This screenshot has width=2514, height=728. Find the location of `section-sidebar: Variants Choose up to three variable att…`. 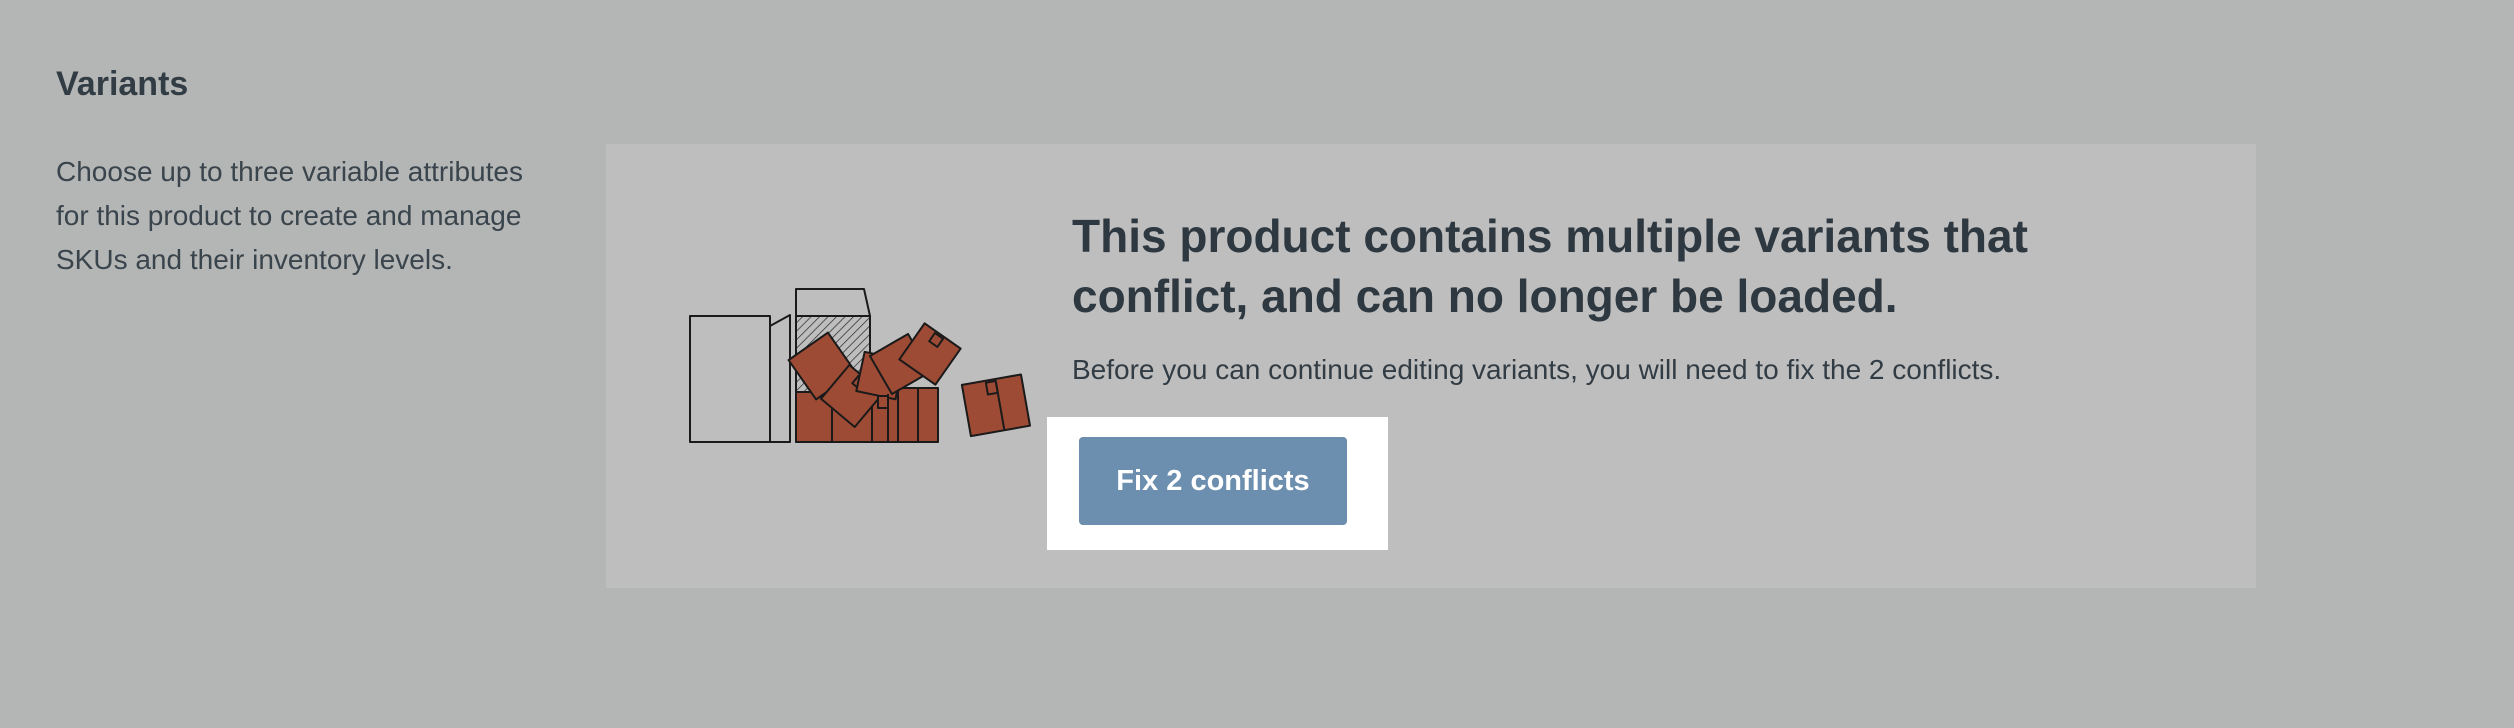

section-sidebar: Variants Choose up to three variable att… is located at coordinates (301, 169).